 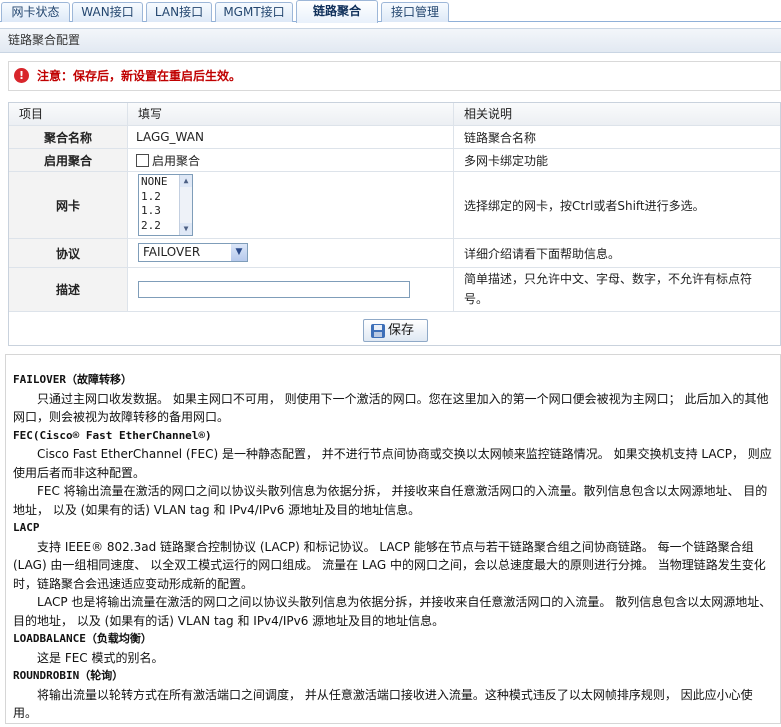 What do you see at coordinates (186, 181) in the screenshot?
I see `scroll-up-icon: ▲` at bounding box center [186, 181].